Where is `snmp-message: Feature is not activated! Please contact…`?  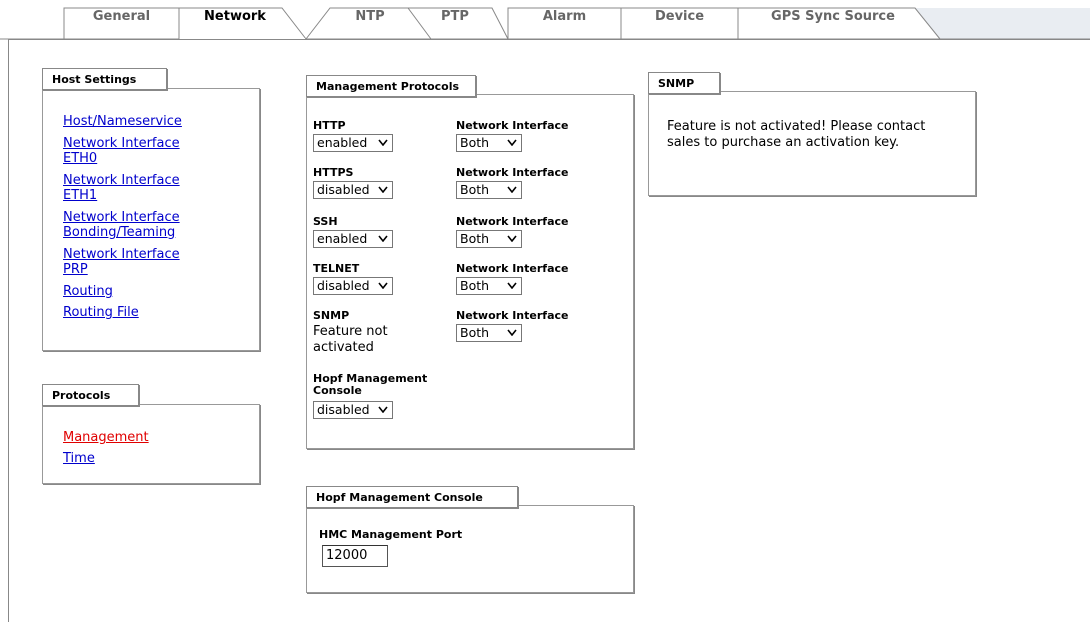 snmp-message: Feature is not activated! Please contact… is located at coordinates (796, 134).